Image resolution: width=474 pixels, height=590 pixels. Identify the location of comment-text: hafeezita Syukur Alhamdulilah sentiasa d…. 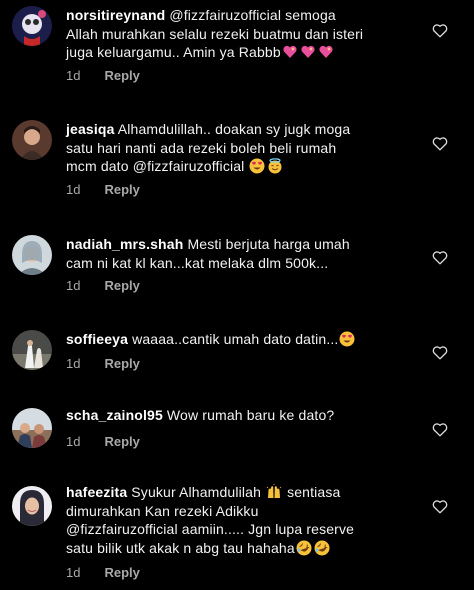
(210, 520).